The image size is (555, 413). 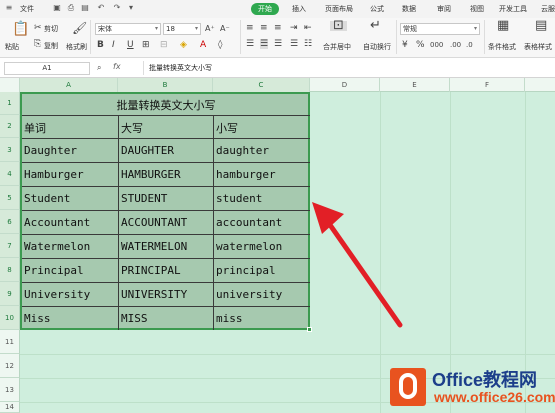 What do you see at coordinates (113, 45) in the screenshot?
I see `italic-icon: I` at bounding box center [113, 45].